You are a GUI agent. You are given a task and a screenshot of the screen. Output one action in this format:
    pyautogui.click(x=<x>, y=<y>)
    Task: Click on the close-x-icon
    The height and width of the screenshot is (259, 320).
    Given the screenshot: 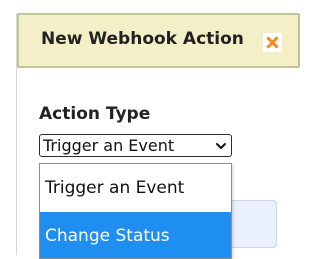 What is the action you would take?
    pyautogui.click(x=272, y=42)
    